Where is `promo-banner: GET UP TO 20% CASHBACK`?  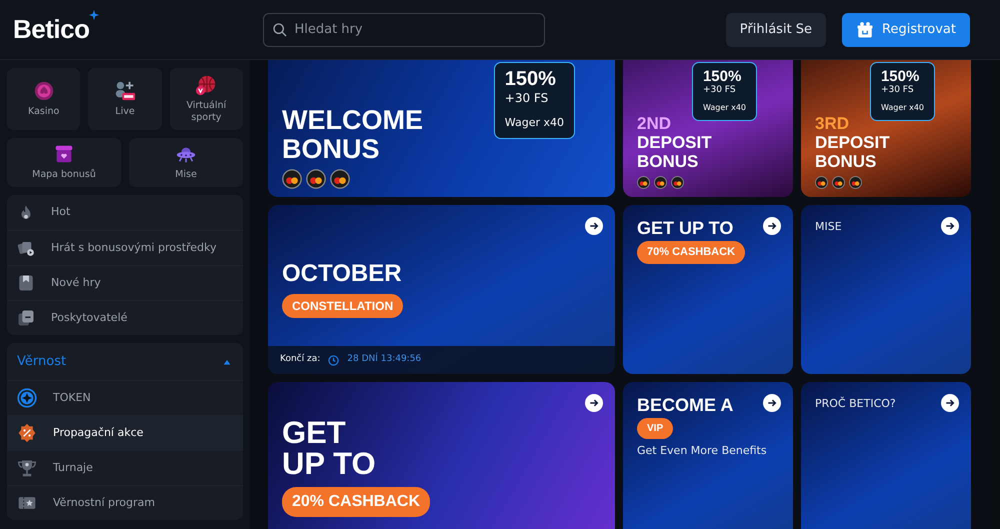
promo-banner: GET UP TO 20% CASHBACK is located at coordinates (441, 455).